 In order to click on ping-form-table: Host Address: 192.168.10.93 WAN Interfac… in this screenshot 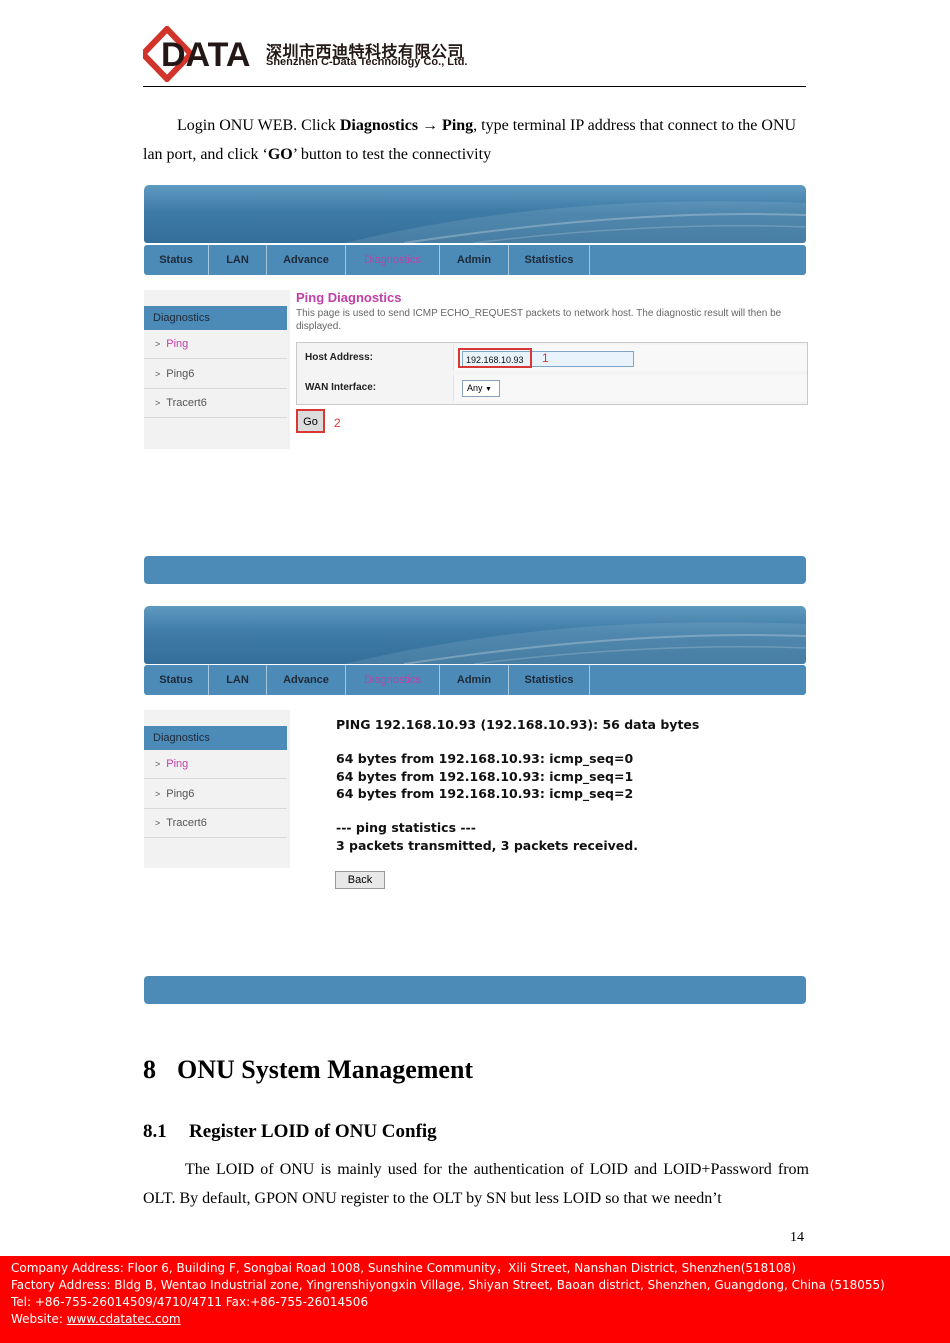, I will do `click(552, 373)`.